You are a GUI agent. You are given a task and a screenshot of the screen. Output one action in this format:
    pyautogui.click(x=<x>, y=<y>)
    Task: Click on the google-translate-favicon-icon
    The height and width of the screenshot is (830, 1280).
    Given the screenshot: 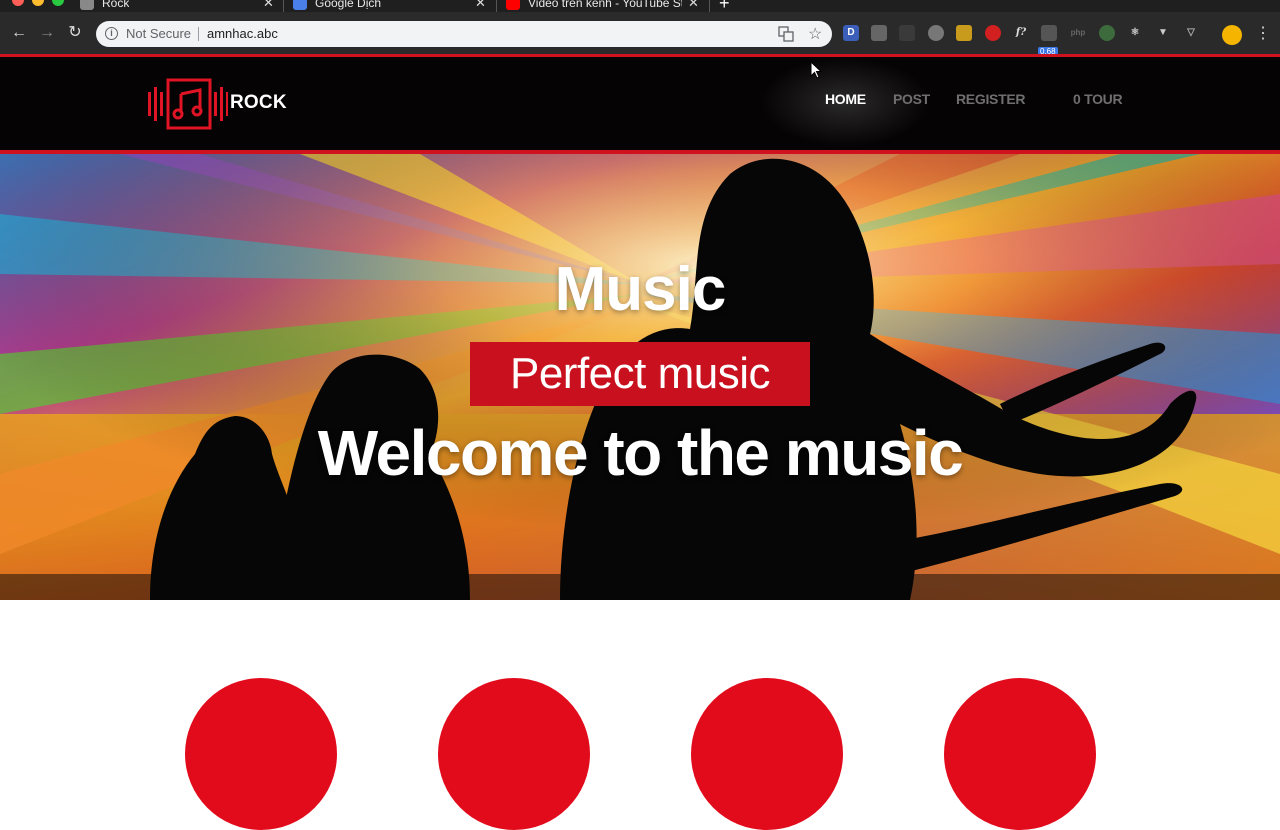 What is the action you would take?
    pyautogui.click(x=300, y=5)
    